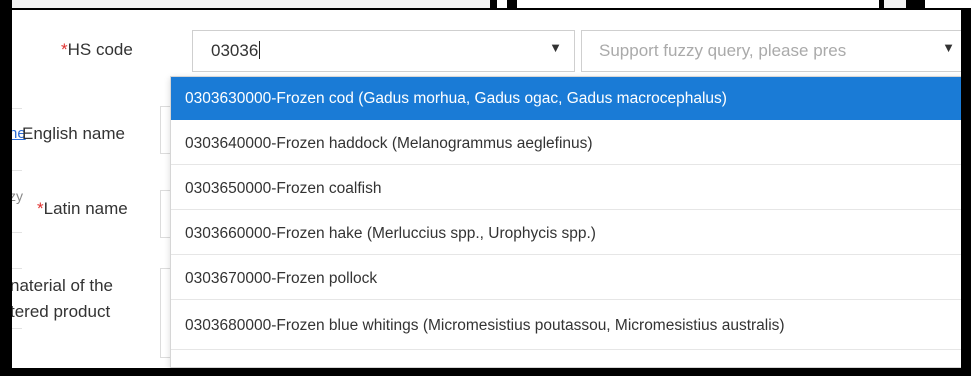 The image size is (971, 376). What do you see at coordinates (566, 278) in the screenshot?
I see `dropdown-option: 0303670000-Frozen pollock` at bounding box center [566, 278].